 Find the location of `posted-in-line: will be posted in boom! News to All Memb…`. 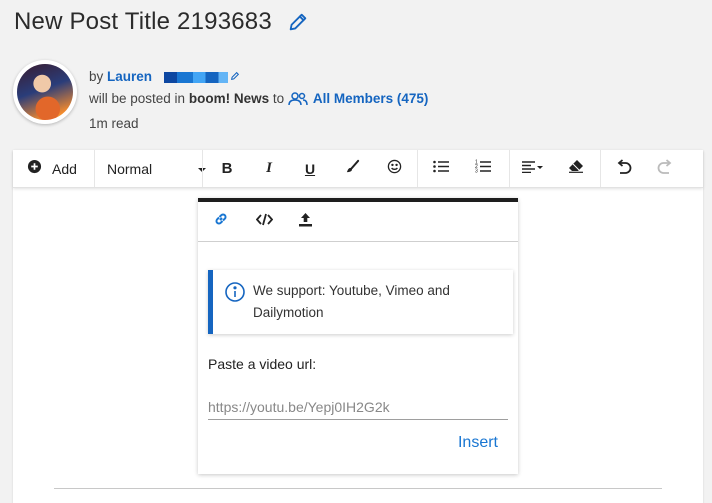

posted-in-line: will be posted in boom! News to All Memb… is located at coordinates (258, 100).